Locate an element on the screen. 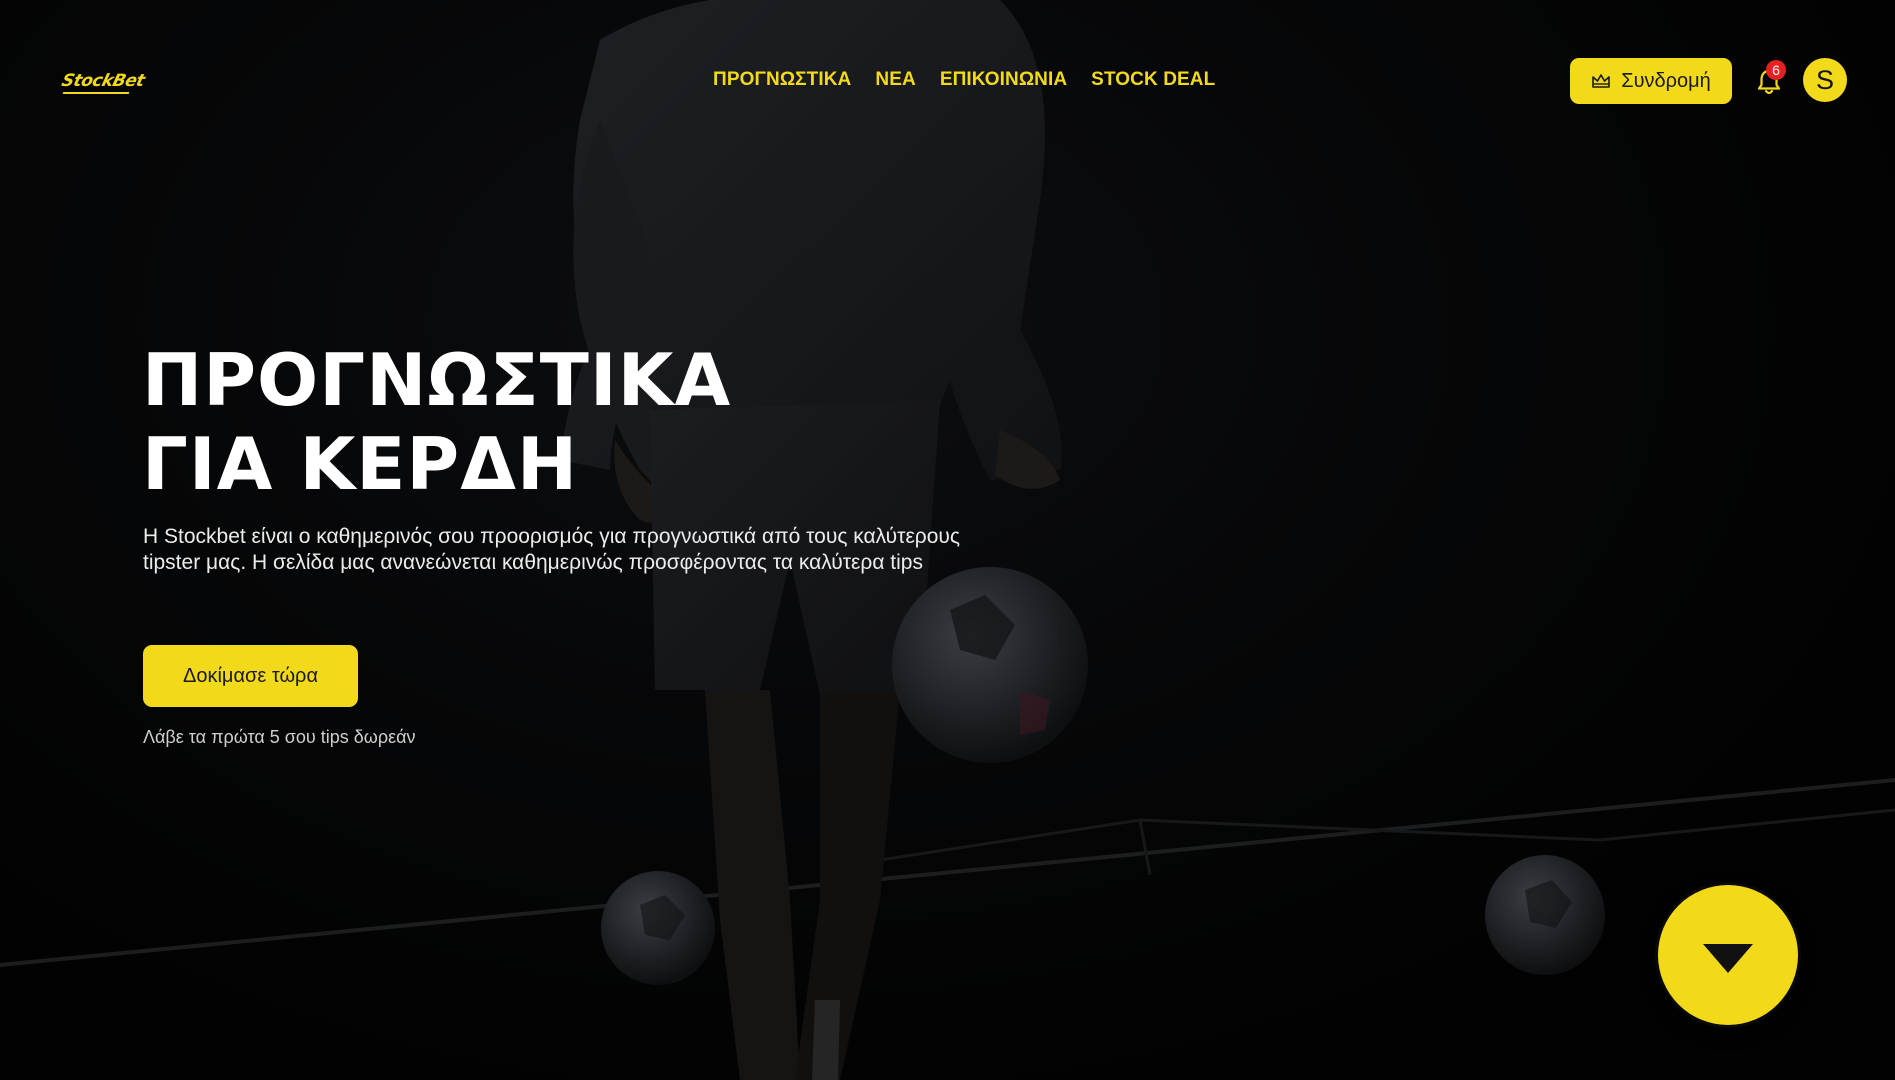 The width and height of the screenshot is (1895, 1080). triangle-down-icon is located at coordinates (1728, 958).